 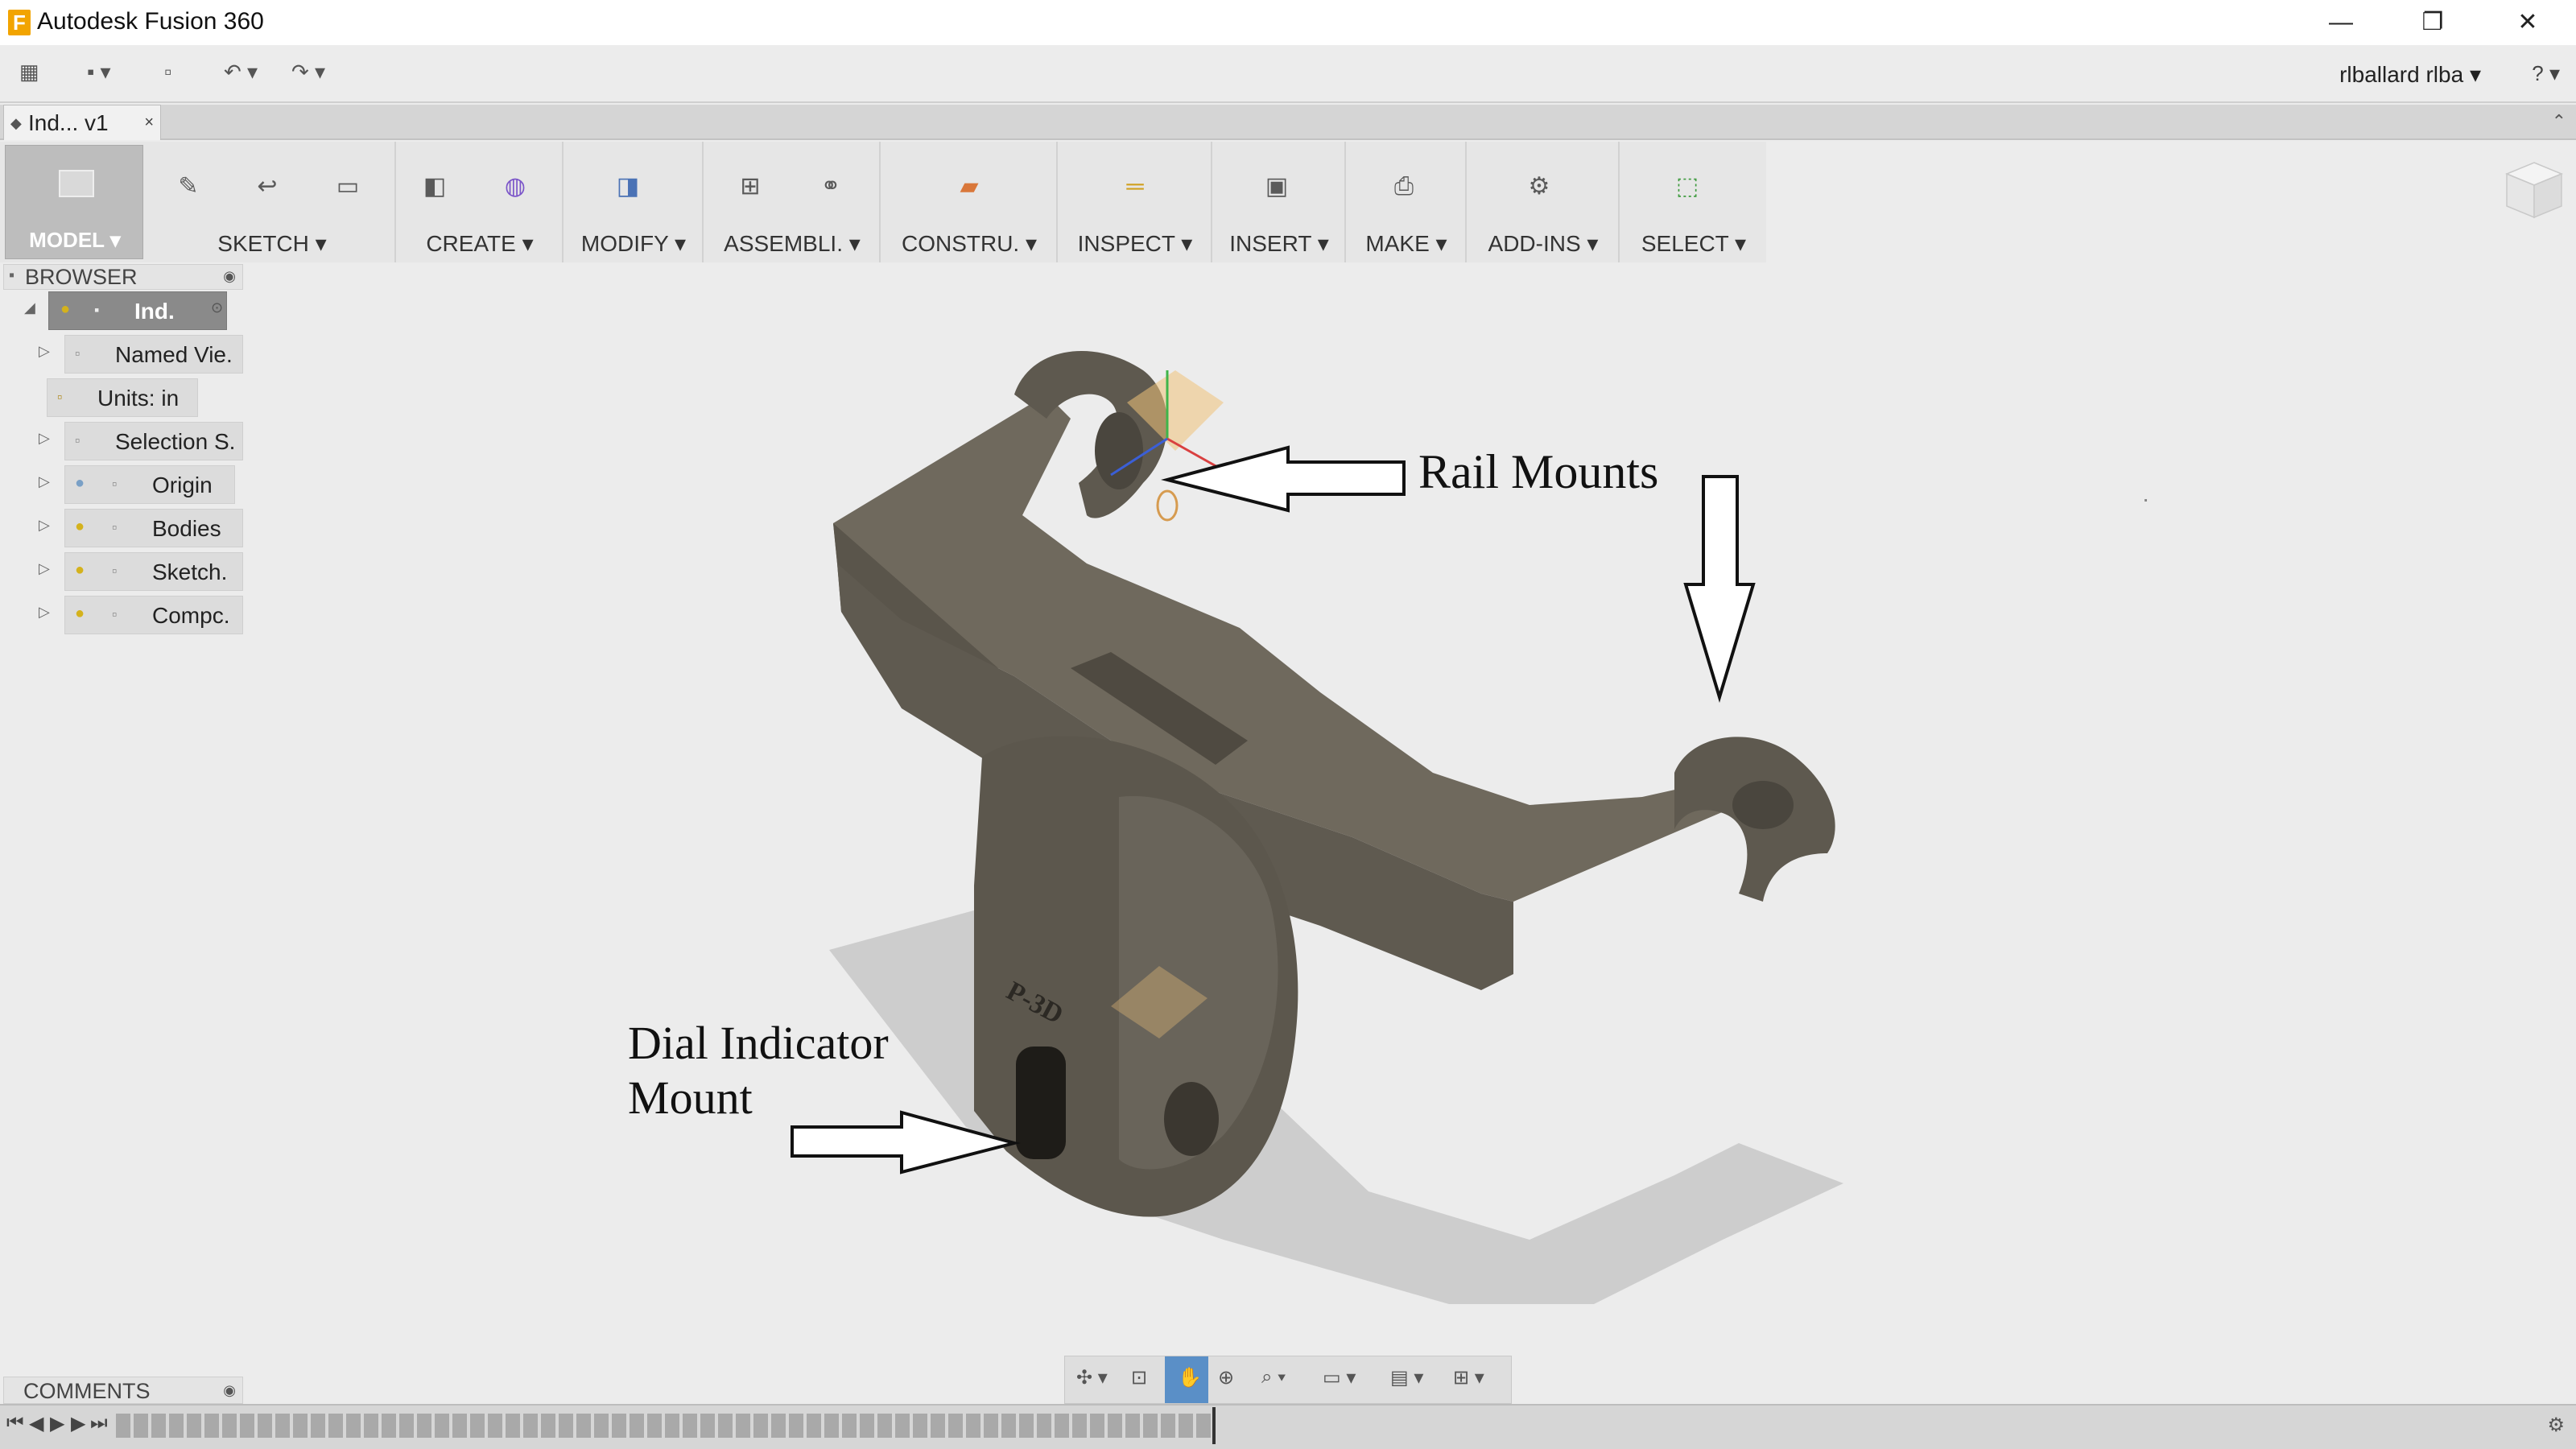 I want to click on browser-named-views-row: ▷ ▫ Named Vie., so click(x=142, y=354).